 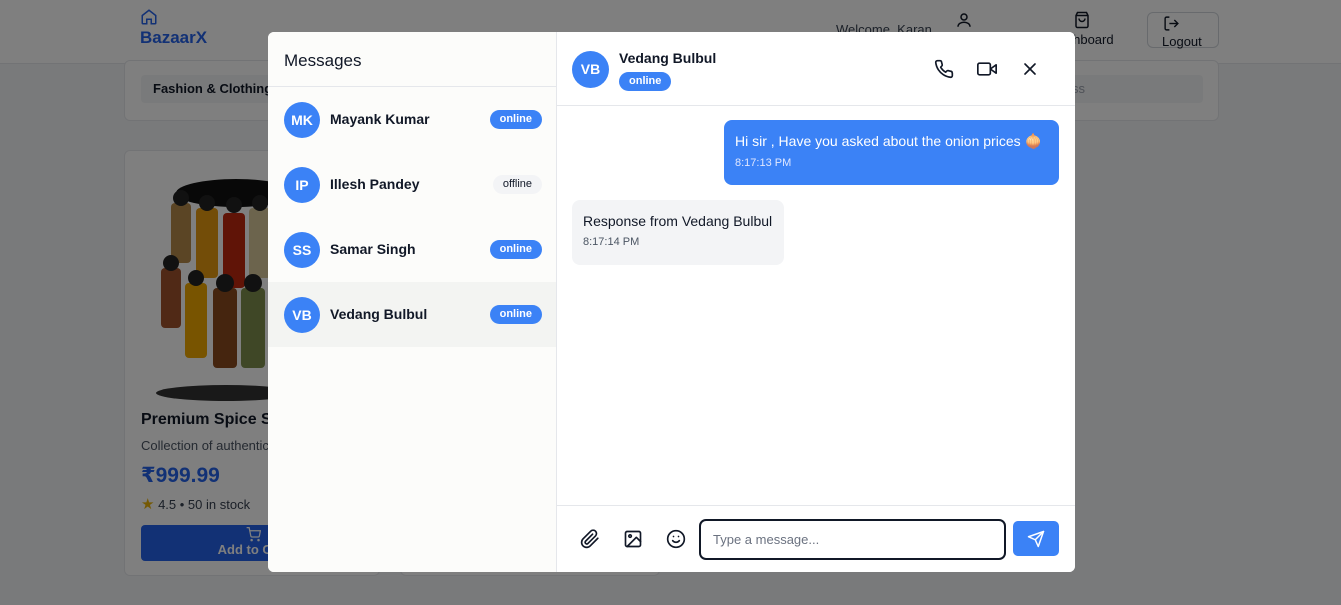 I want to click on message-composer, so click(x=816, y=538).